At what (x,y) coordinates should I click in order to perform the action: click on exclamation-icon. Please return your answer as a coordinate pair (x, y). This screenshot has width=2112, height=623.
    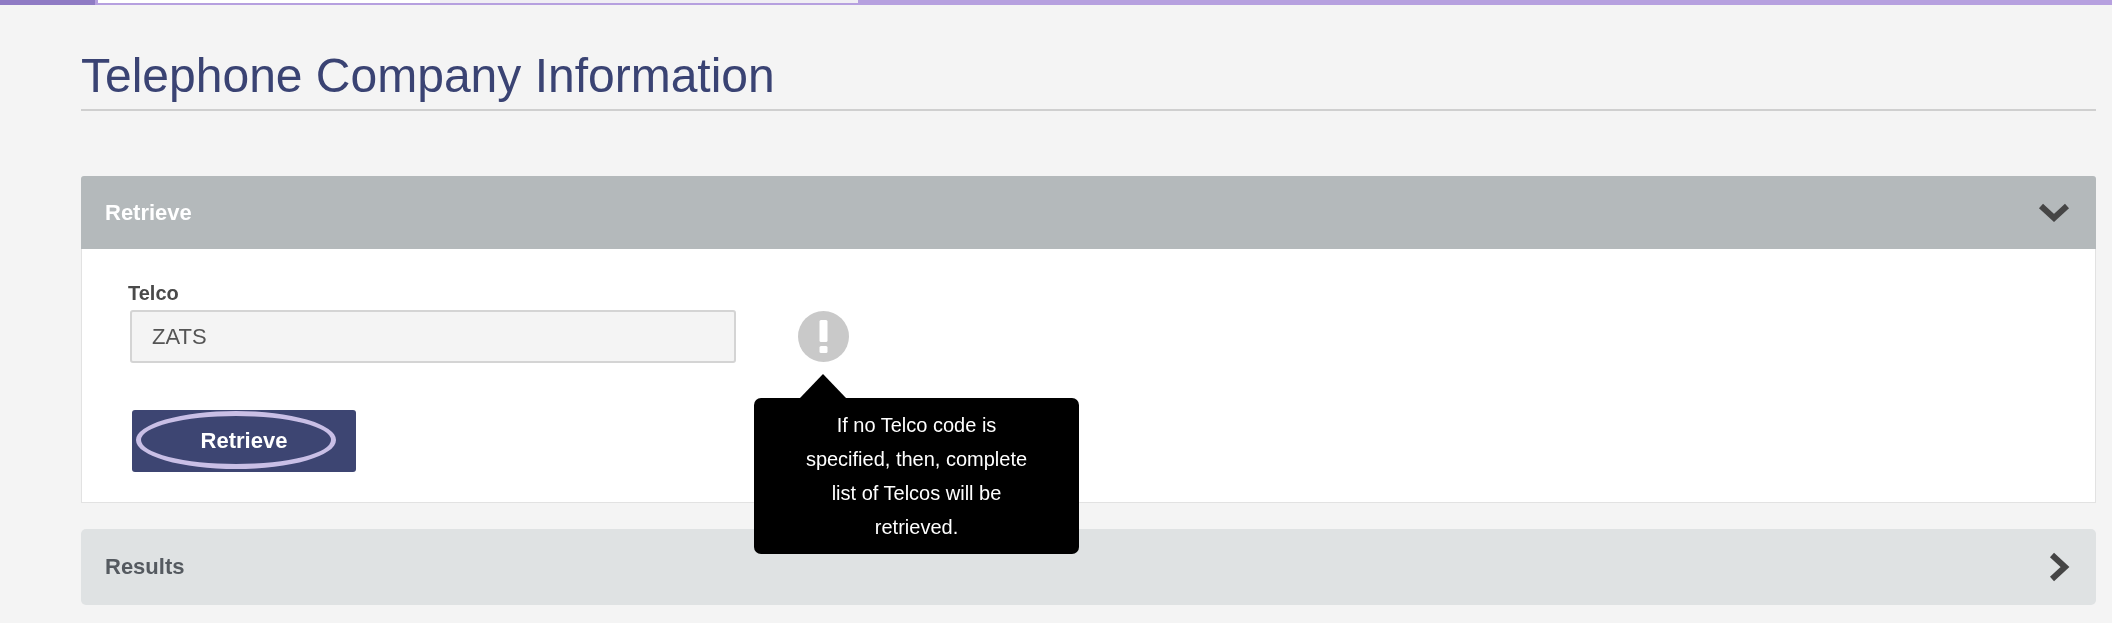
    Looking at the image, I should click on (823, 336).